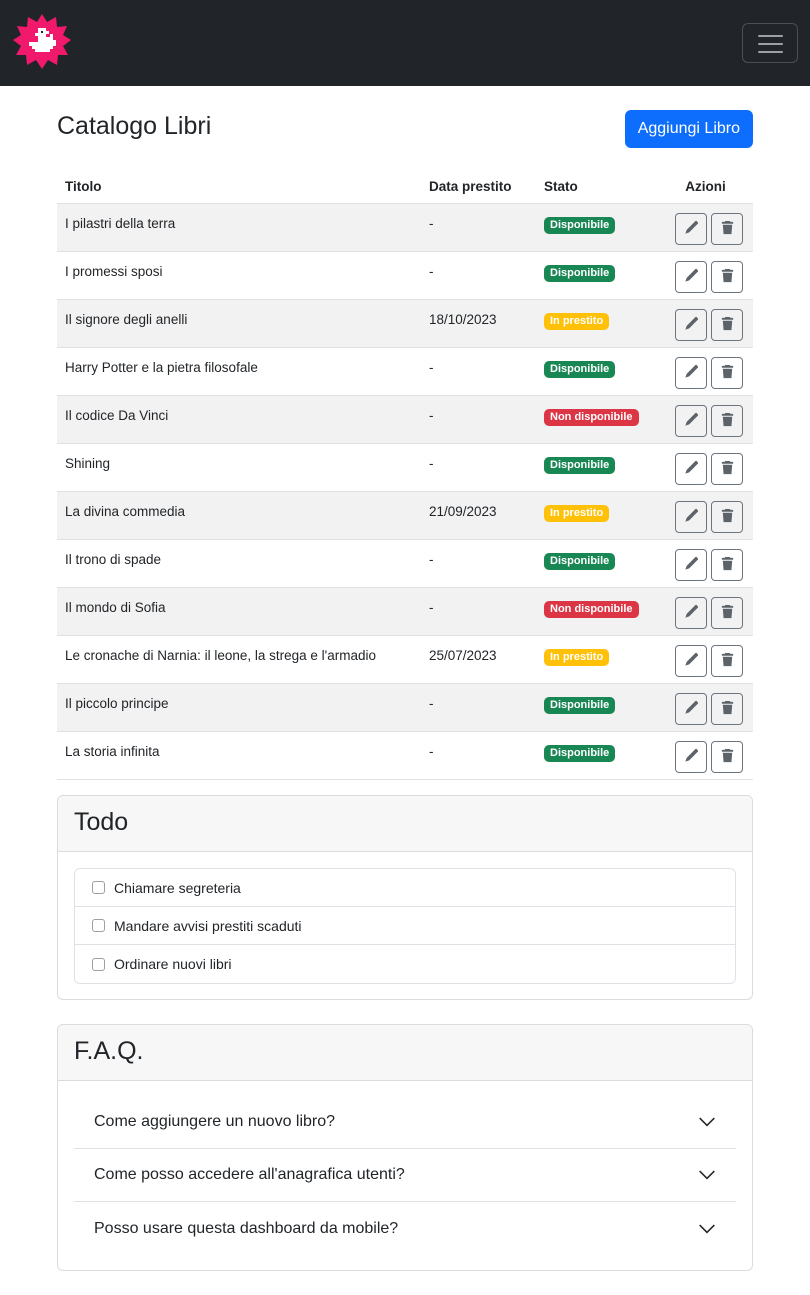 The height and width of the screenshot is (1295, 810). I want to click on todo-label: Ordinare nuovi libri, so click(173, 964).